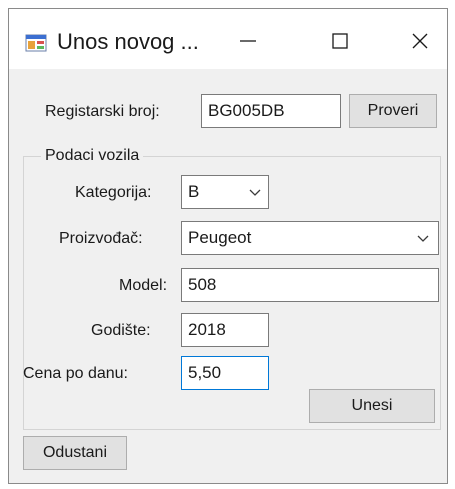  What do you see at coordinates (271, 111) in the screenshot?
I see `registration-input` at bounding box center [271, 111].